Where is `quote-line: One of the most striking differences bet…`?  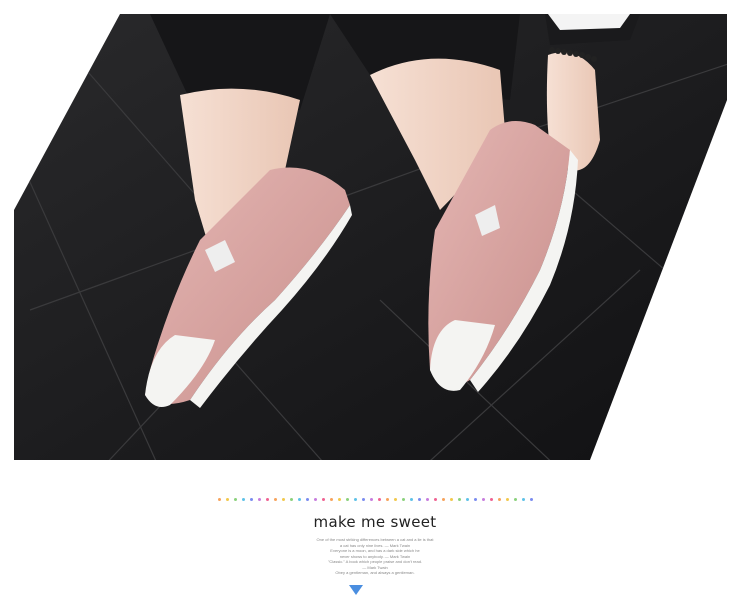
quote-line: One of the most striking differences bet… is located at coordinates (375, 539).